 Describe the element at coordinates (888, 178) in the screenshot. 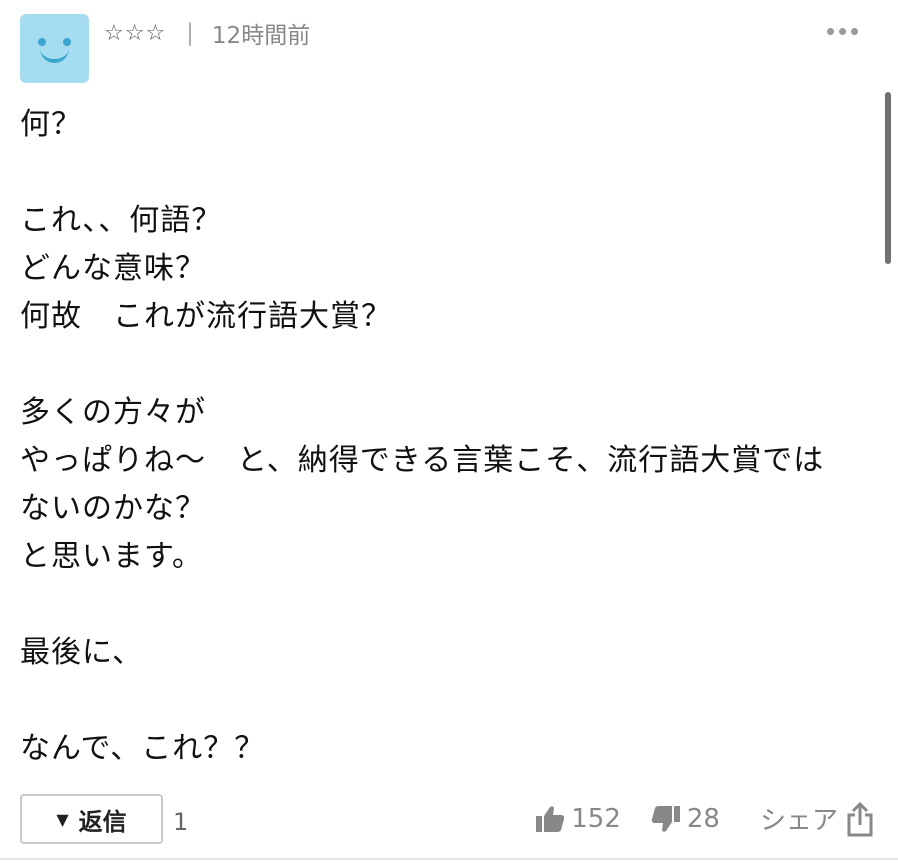

I see `scrollbar-thumb` at that location.